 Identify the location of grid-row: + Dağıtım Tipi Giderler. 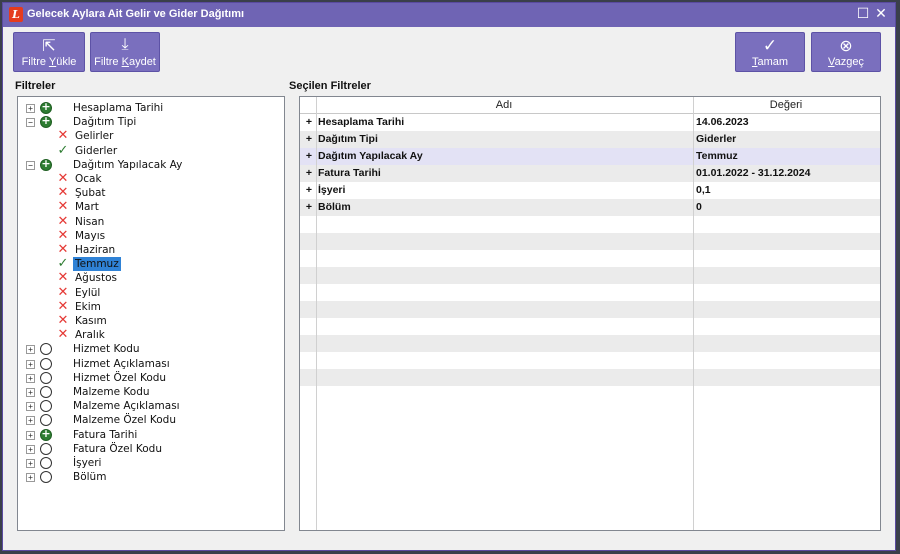
(590, 139).